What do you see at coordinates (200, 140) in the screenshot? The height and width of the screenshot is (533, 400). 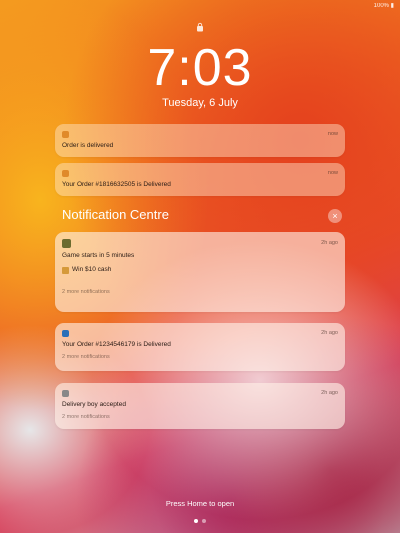 I see `notification-card: now Order is delivered` at bounding box center [200, 140].